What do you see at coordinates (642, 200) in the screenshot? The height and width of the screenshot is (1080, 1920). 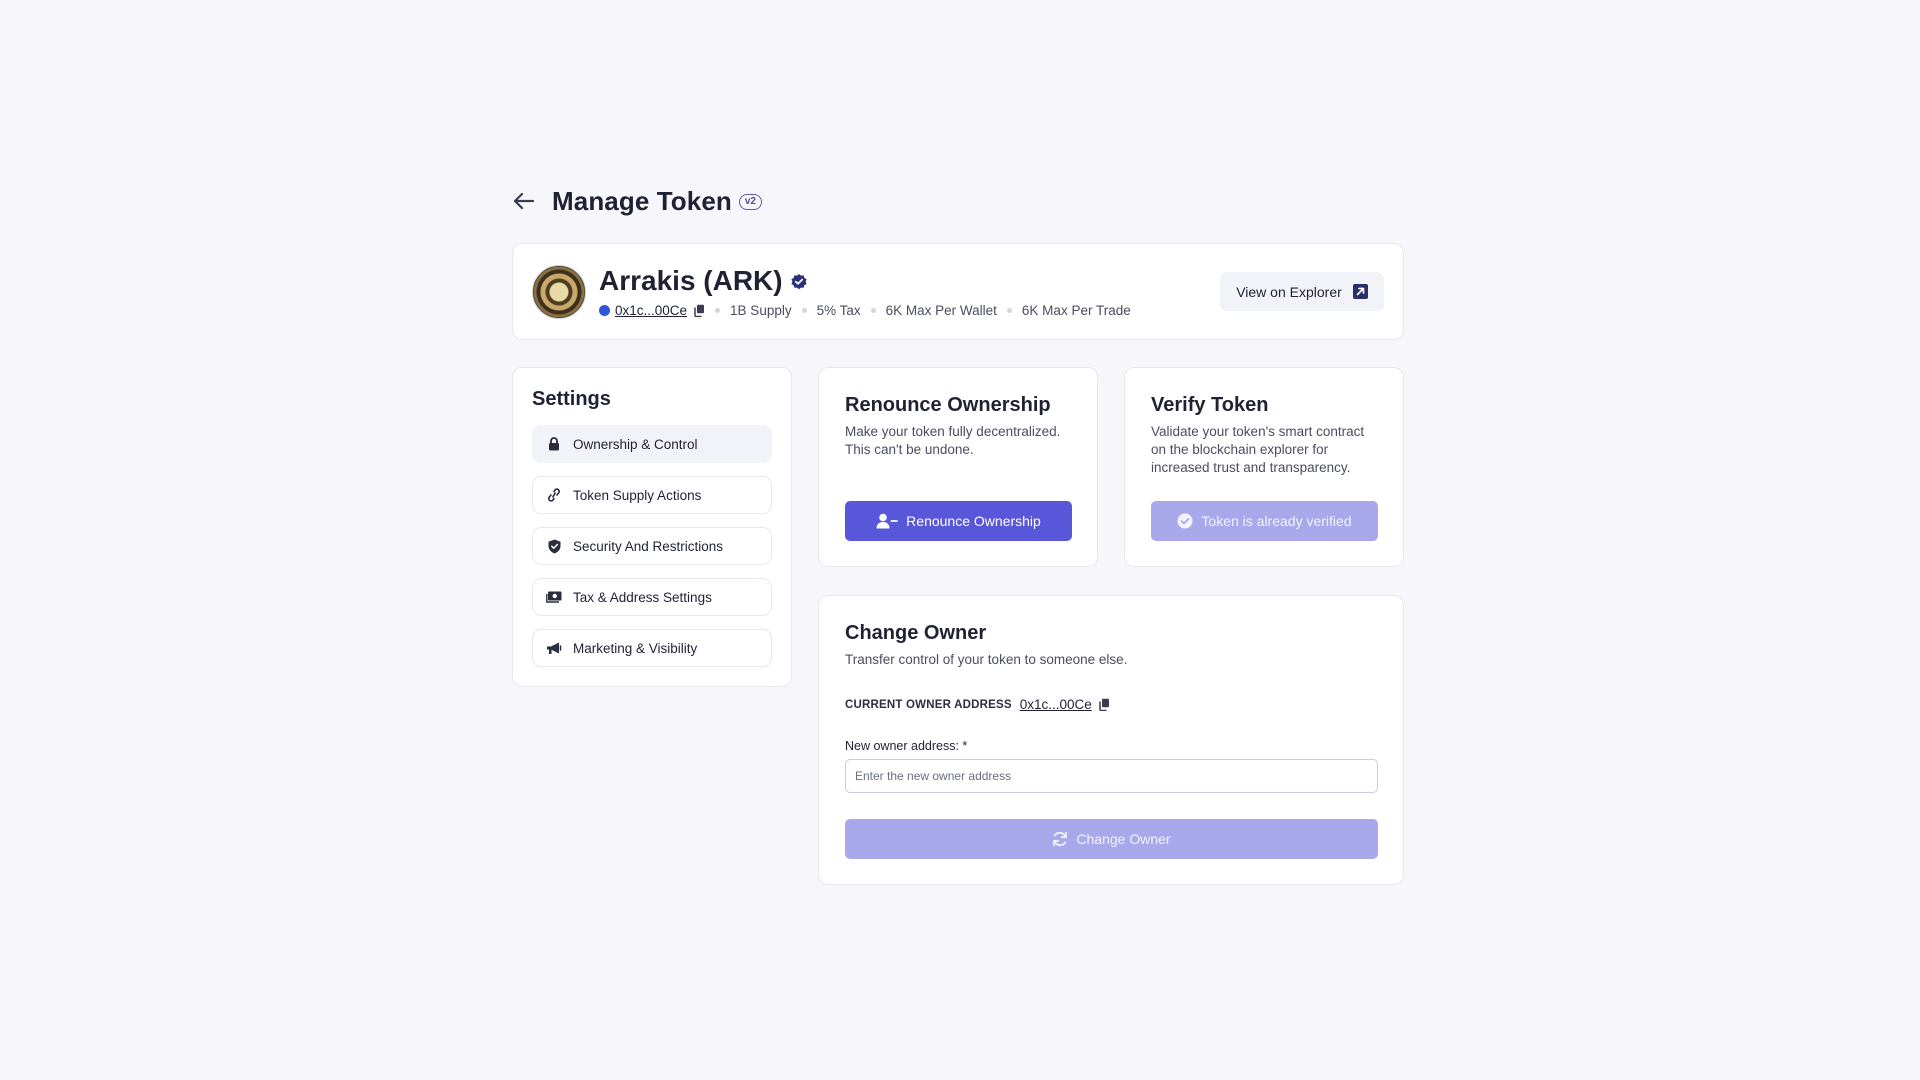 I see `page-title: Manage Token` at bounding box center [642, 200].